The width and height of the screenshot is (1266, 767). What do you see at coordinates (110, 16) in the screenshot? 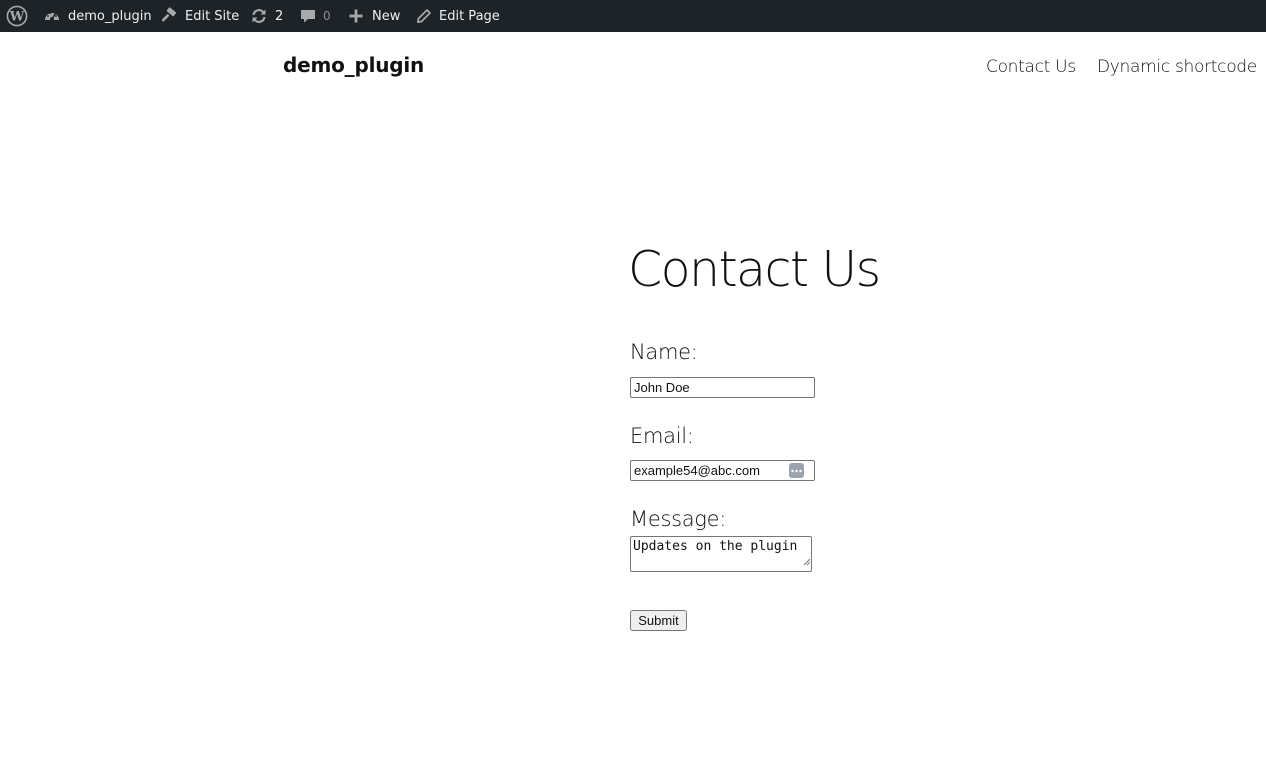
I see `site-name-label: demo_plugin` at bounding box center [110, 16].